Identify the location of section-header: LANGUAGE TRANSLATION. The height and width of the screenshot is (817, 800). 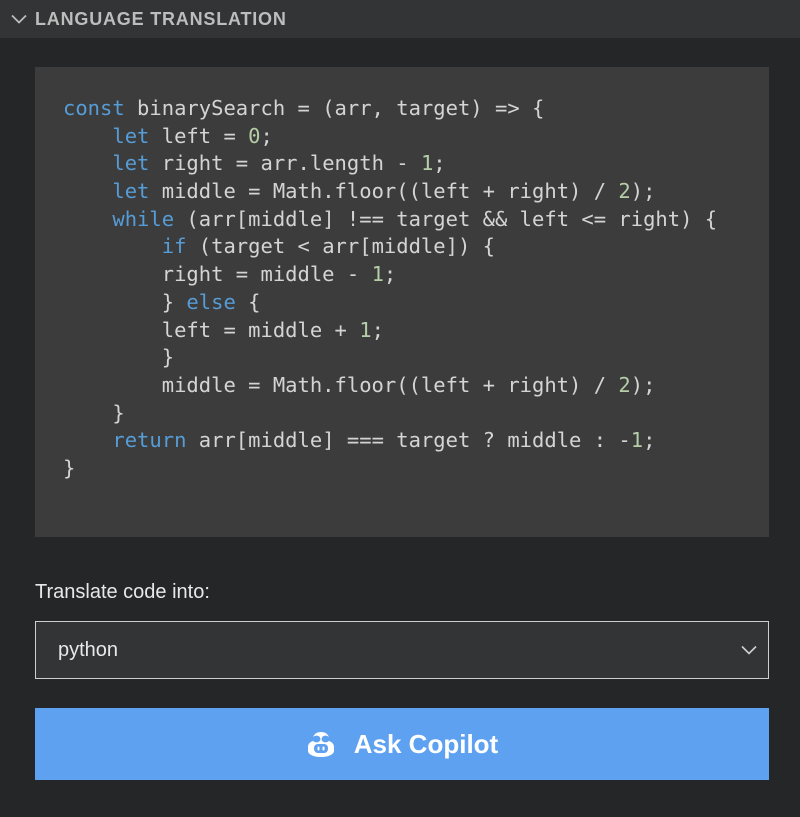
(400, 19).